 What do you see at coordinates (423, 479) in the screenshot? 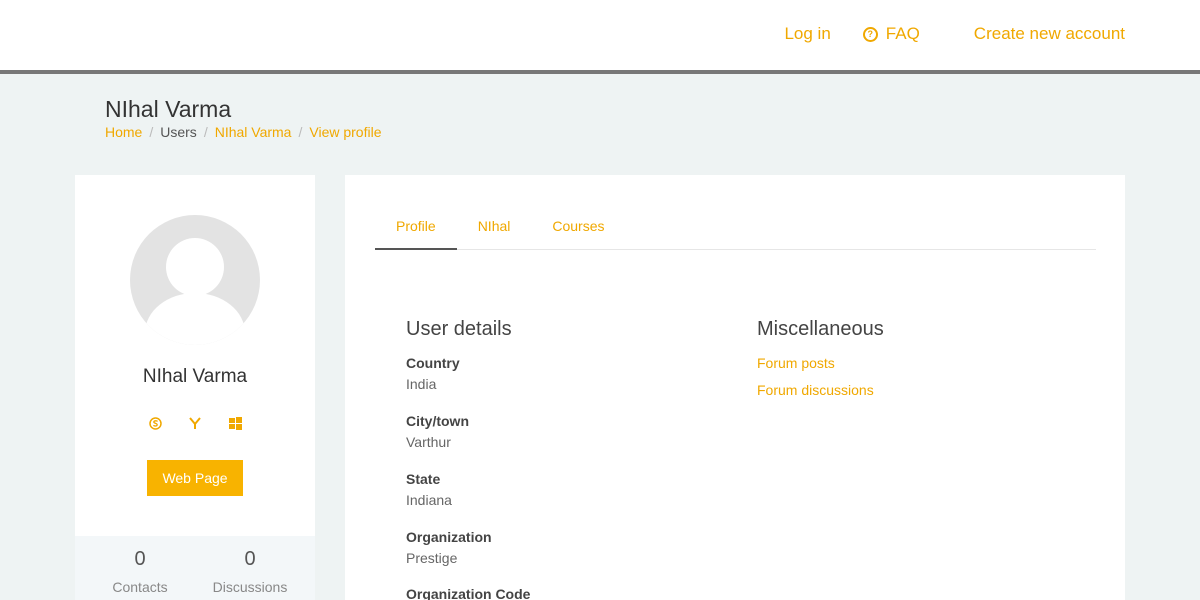
I see `state-label: State` at bounding box center [423, 479].